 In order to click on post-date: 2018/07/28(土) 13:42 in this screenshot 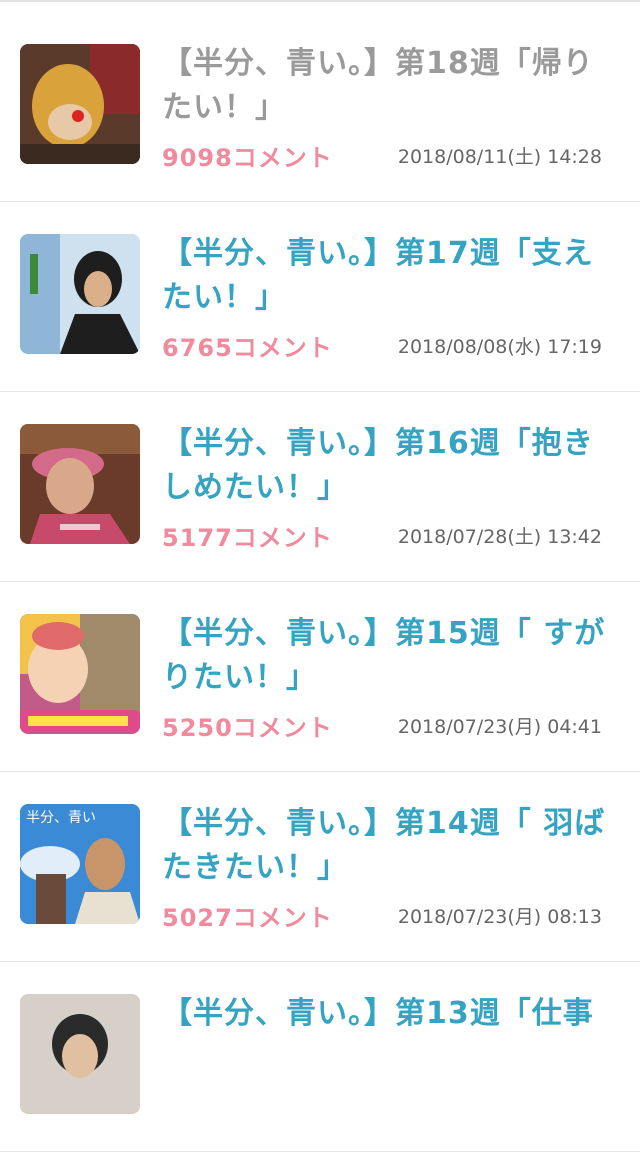, I will do `click(499, 537)`.